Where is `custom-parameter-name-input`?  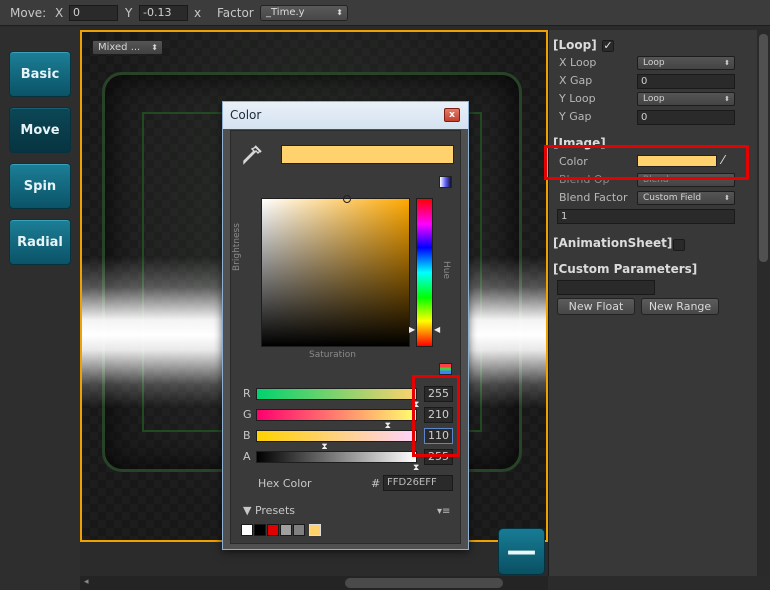
custom-parameter-name-input is located at coordinates (606, 287).